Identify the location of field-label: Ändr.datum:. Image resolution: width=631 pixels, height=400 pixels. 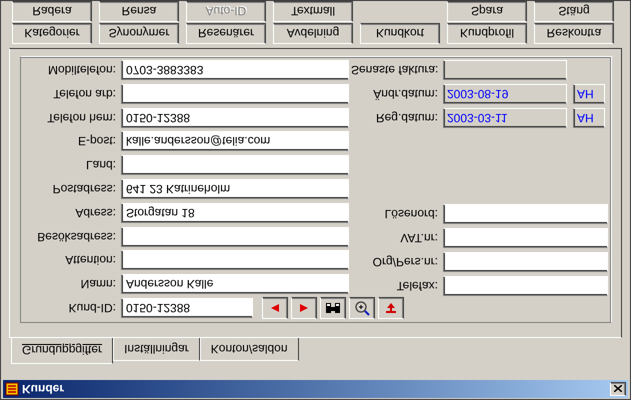
(405, 94).